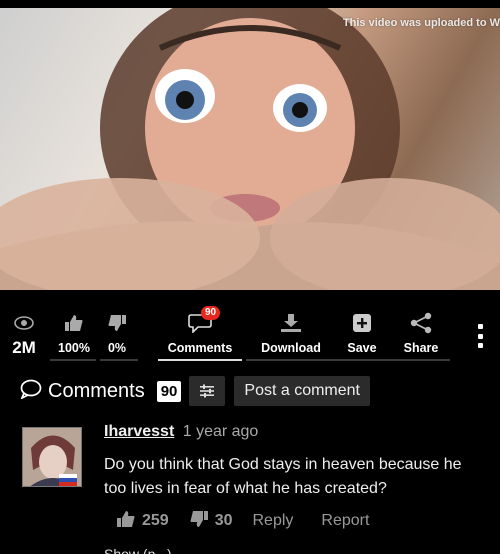  Describe the element at coordinates (200, 348) in the screenshot. I see `comments-label: Comments` at that location.